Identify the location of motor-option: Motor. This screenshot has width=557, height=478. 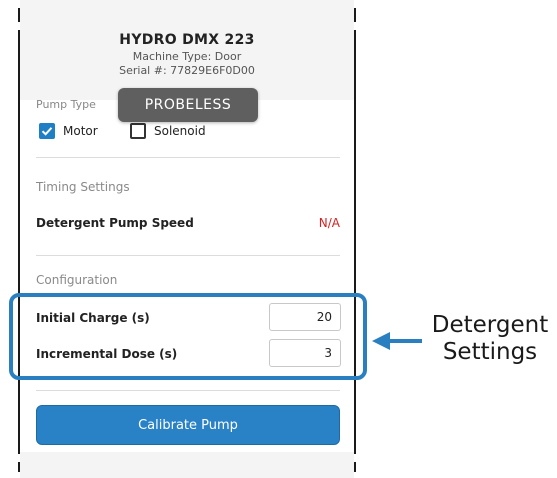
(68, 131).